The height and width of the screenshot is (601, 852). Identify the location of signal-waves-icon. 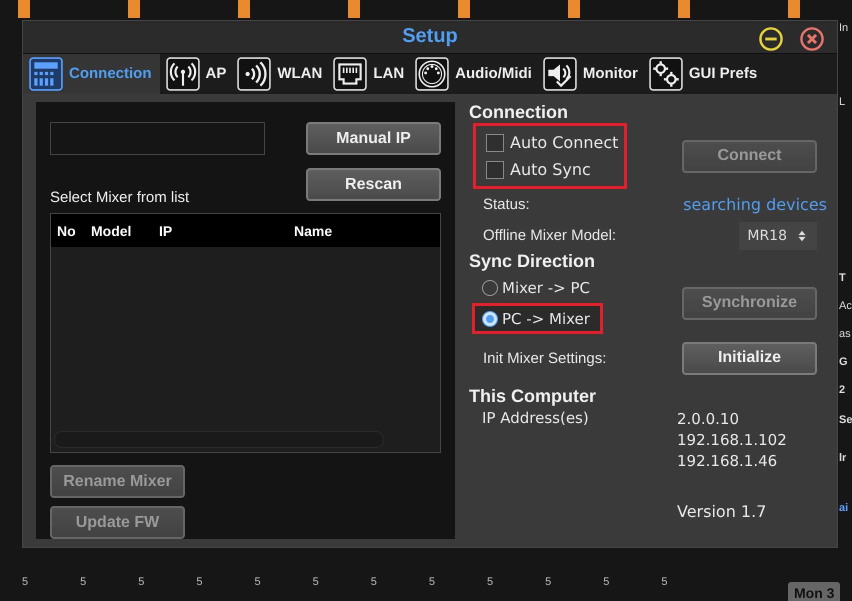
(254, 73).